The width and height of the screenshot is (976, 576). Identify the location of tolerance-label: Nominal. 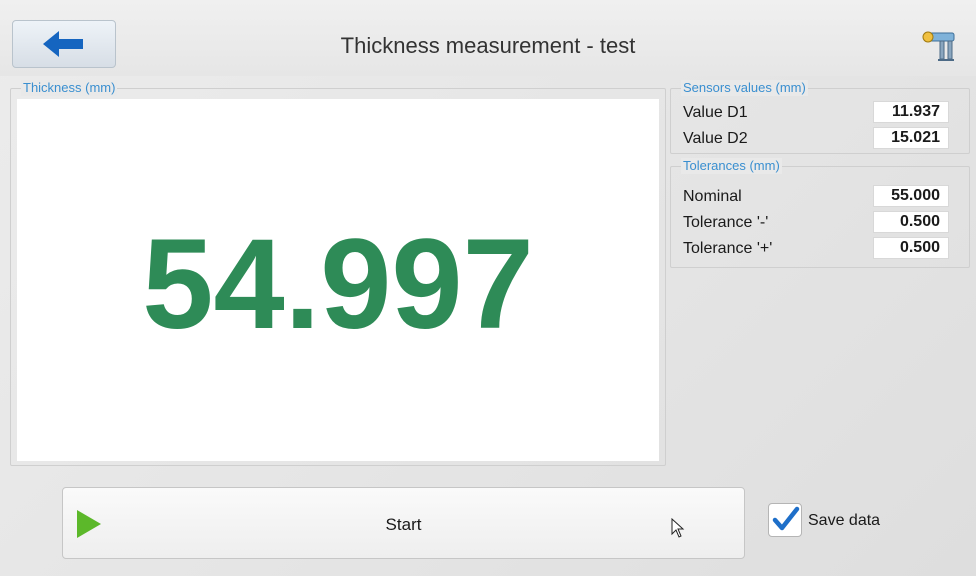
(712, 196).